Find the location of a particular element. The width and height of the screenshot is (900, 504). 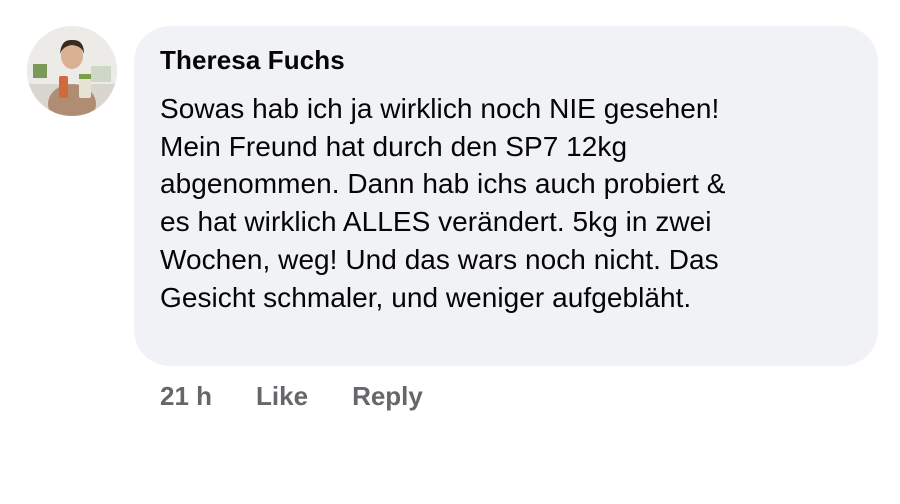

comment-author: Theresa Fuchs is located at coordinates (509, 60).